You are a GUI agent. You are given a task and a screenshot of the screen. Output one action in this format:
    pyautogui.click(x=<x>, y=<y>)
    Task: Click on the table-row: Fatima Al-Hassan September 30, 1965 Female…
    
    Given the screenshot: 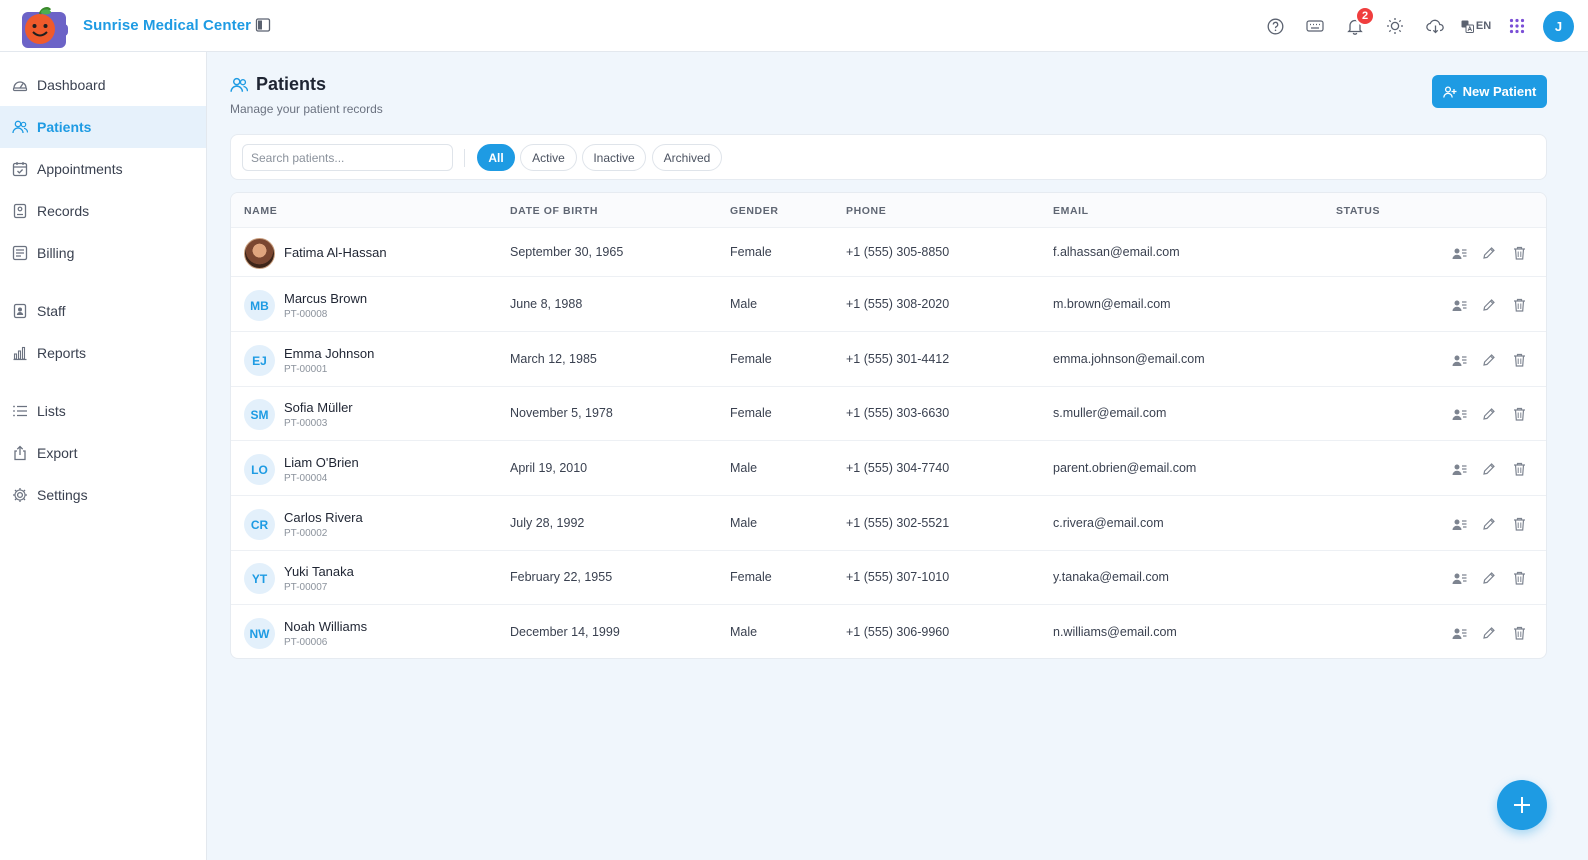 What is the action you would take?
    pyautogui.click(x=888, y=252)
    